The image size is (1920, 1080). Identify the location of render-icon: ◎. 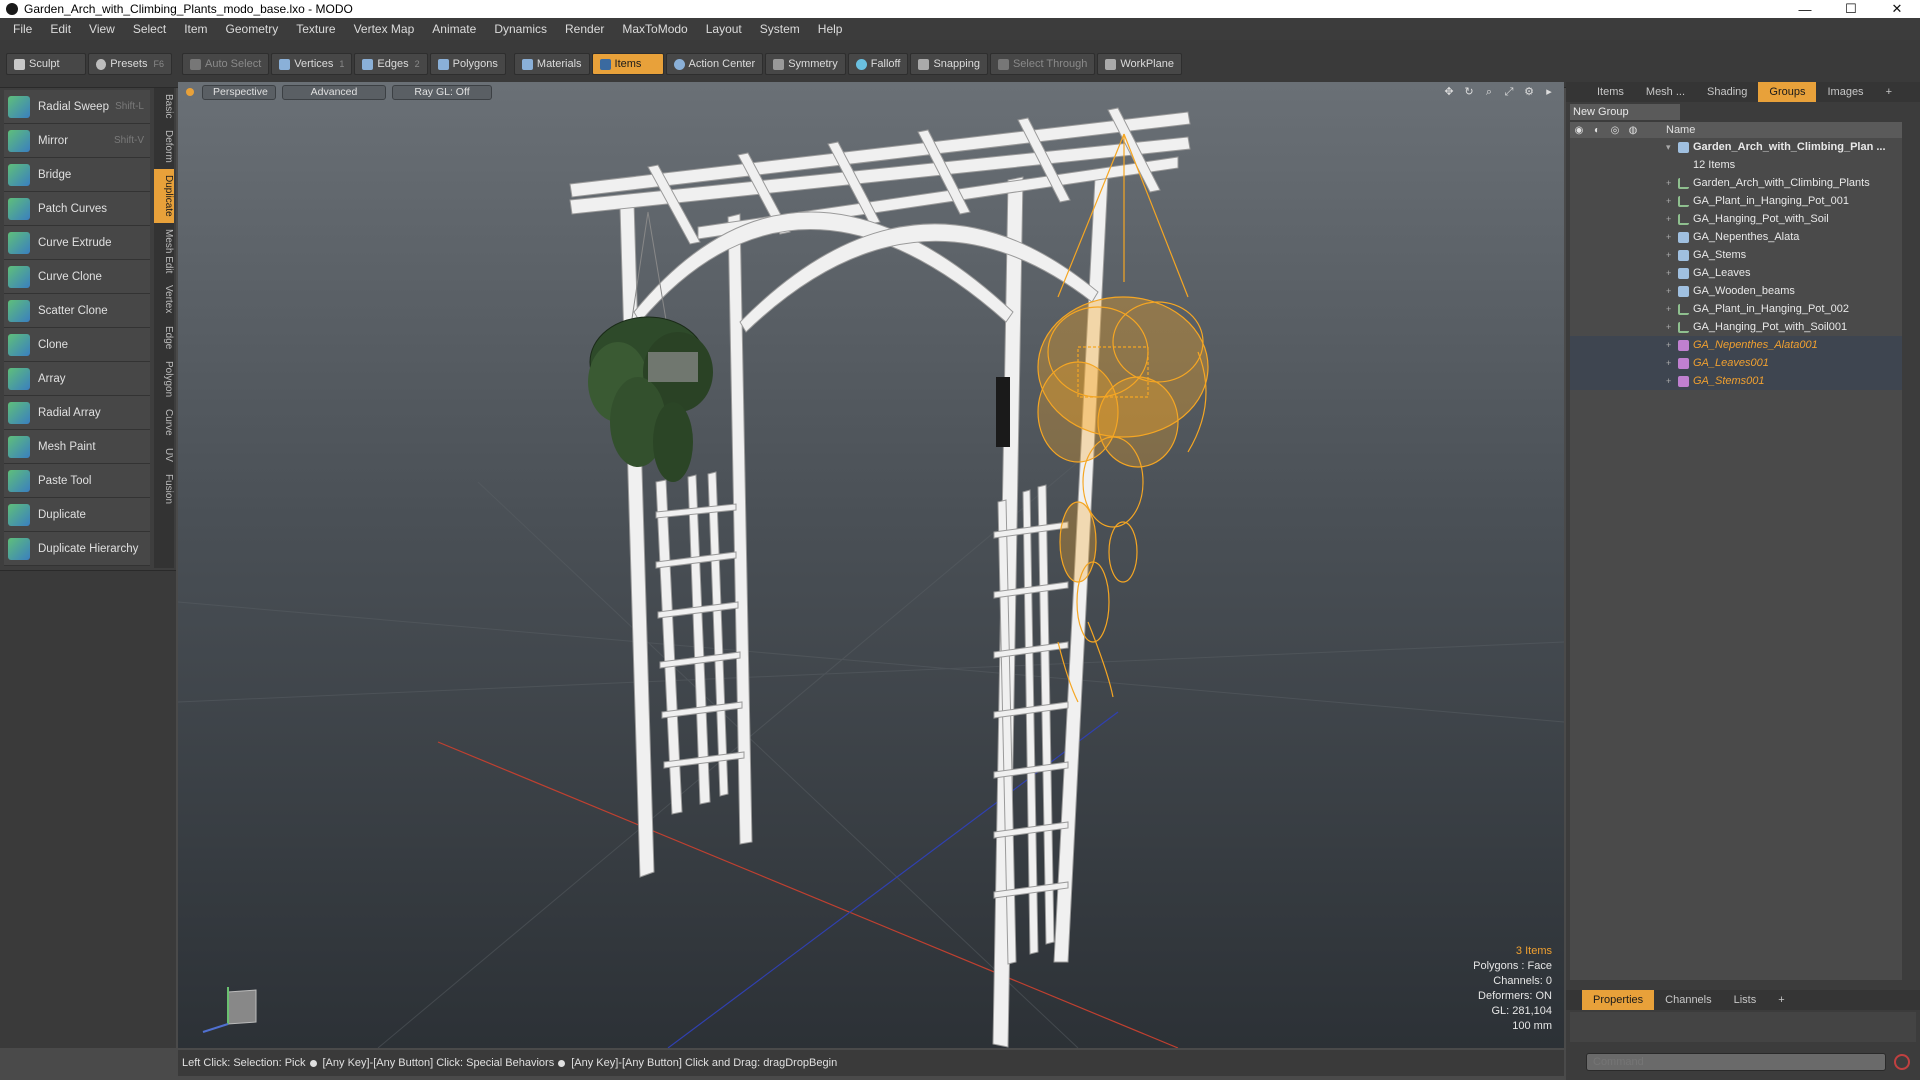
(1615, 130).